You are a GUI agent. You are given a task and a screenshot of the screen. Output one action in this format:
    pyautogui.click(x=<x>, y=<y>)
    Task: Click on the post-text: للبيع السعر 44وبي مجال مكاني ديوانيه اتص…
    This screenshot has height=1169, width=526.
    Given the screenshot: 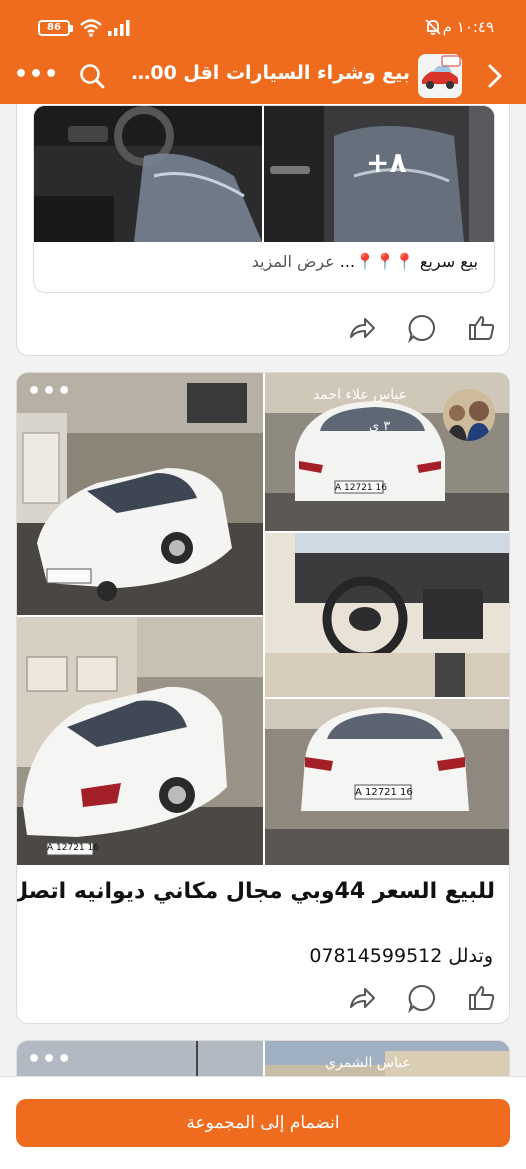 What is the action you would take?
    pyautogui.click(x=255, y=891)
    